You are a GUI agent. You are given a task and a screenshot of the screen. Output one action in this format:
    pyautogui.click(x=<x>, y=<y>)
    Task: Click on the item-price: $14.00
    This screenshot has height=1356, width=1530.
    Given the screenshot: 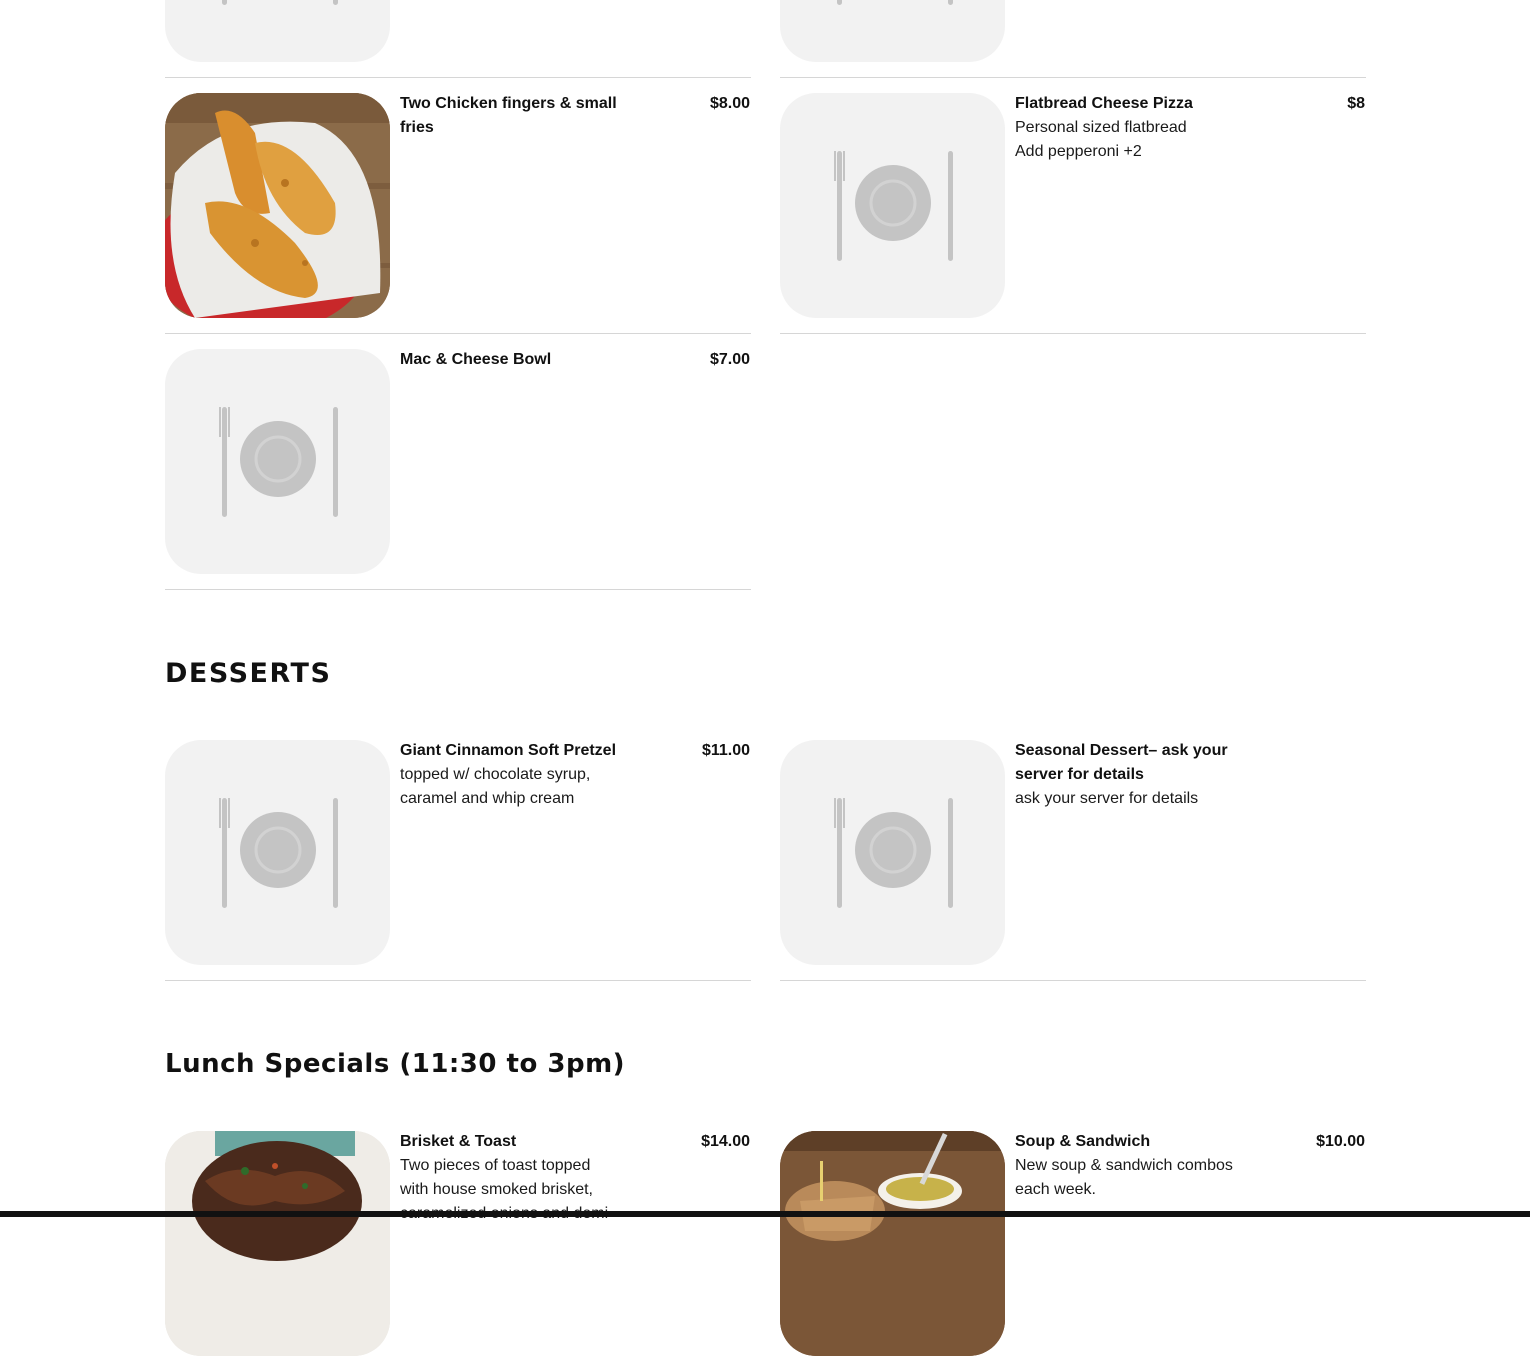 What is the action you would take?
    pyautogui.click(x=725, y=1141)
    